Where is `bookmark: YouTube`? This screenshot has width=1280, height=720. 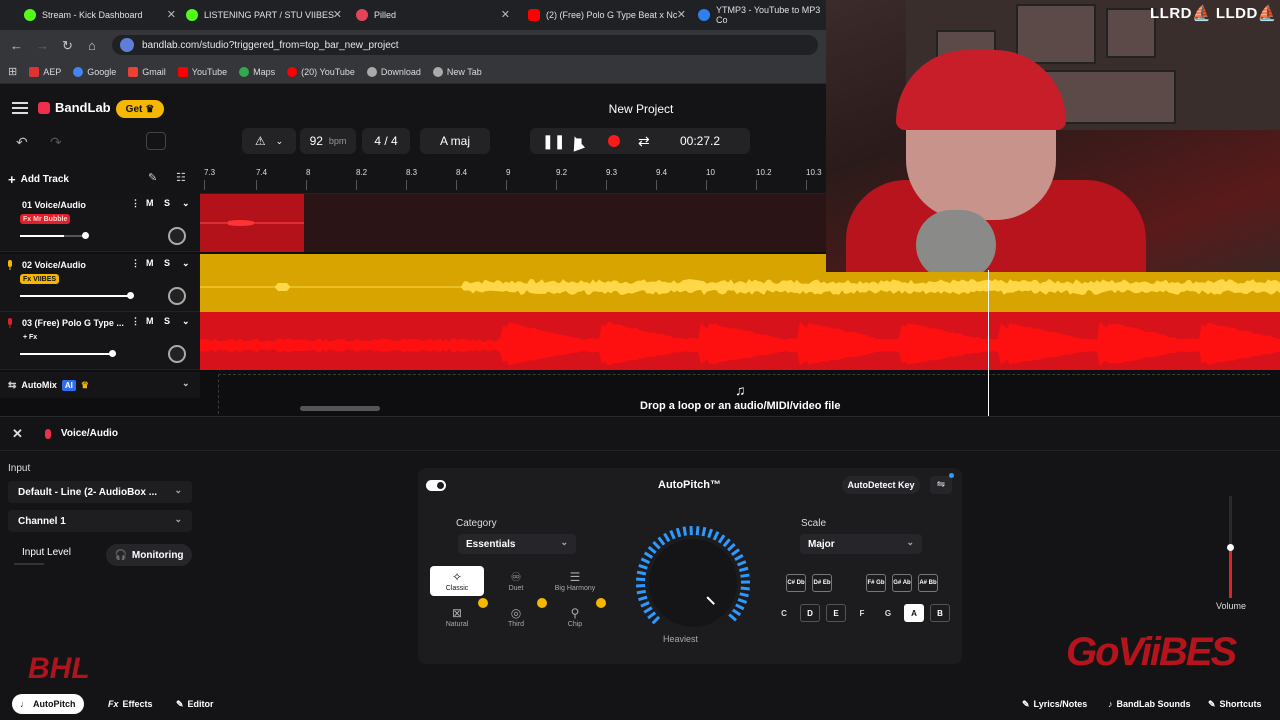
bookmark: YouTube is located at coordinates (202, 71).